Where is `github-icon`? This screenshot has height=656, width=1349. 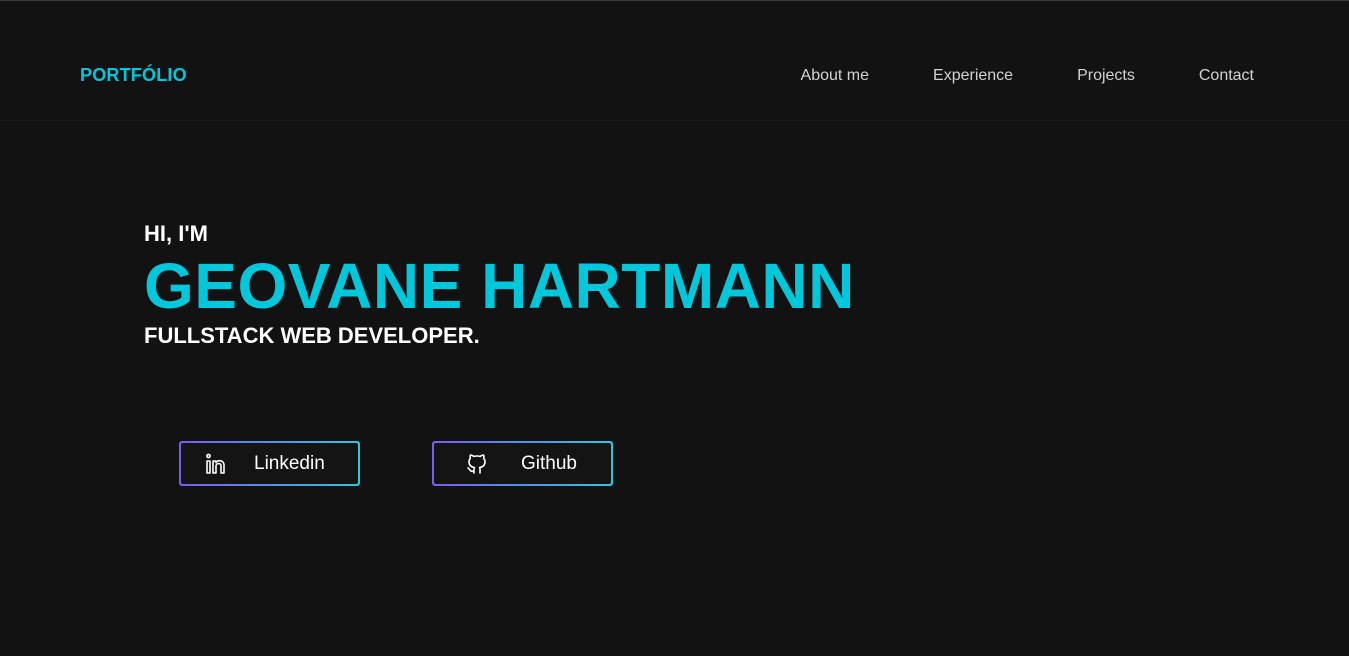 github-icon is located at coordinates (477, 464).